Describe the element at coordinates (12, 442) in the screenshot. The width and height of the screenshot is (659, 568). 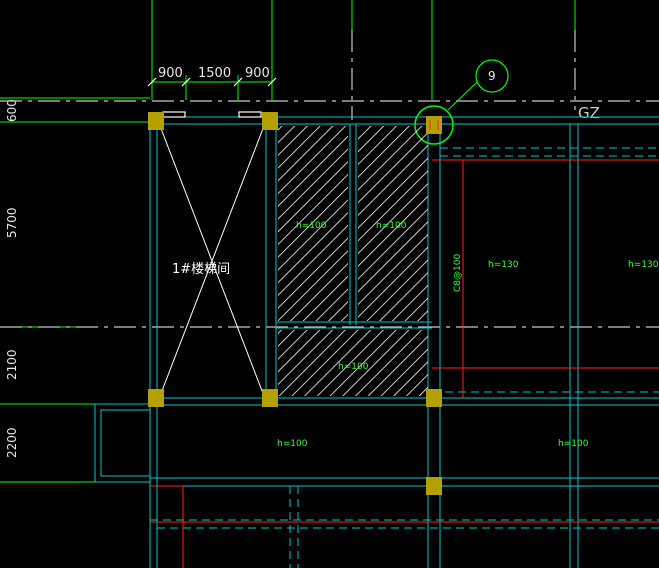
I see `dim-left-4: 2200` at that location.